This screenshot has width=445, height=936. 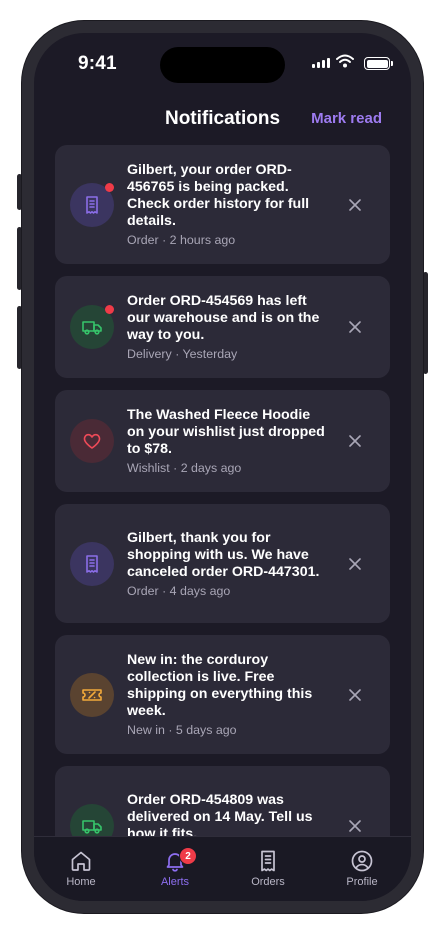 What do you see at coordinates (425, 323) in the screenshot?
I see `power-button` at bounding box center [425, 323].